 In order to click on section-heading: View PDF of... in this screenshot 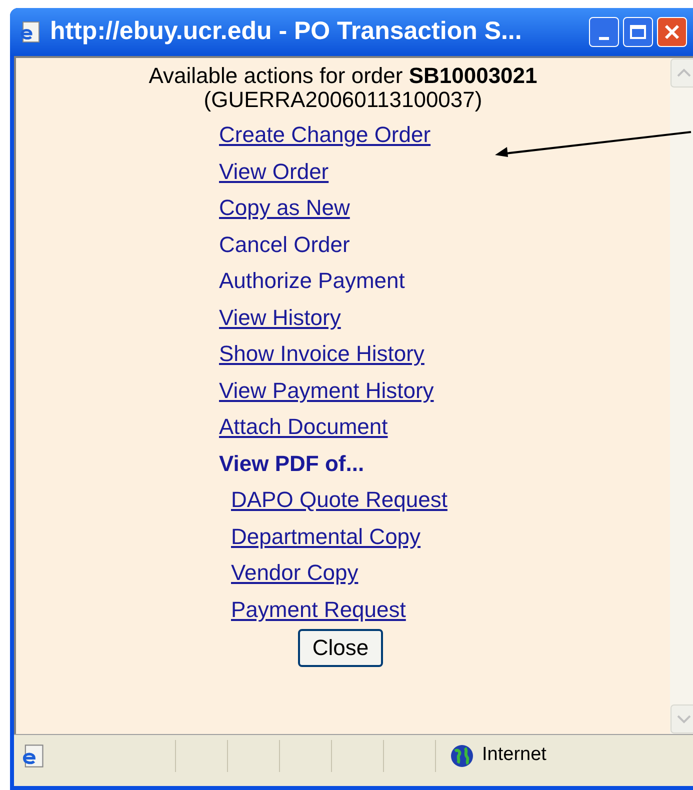, I will do `click(291, 463)`.